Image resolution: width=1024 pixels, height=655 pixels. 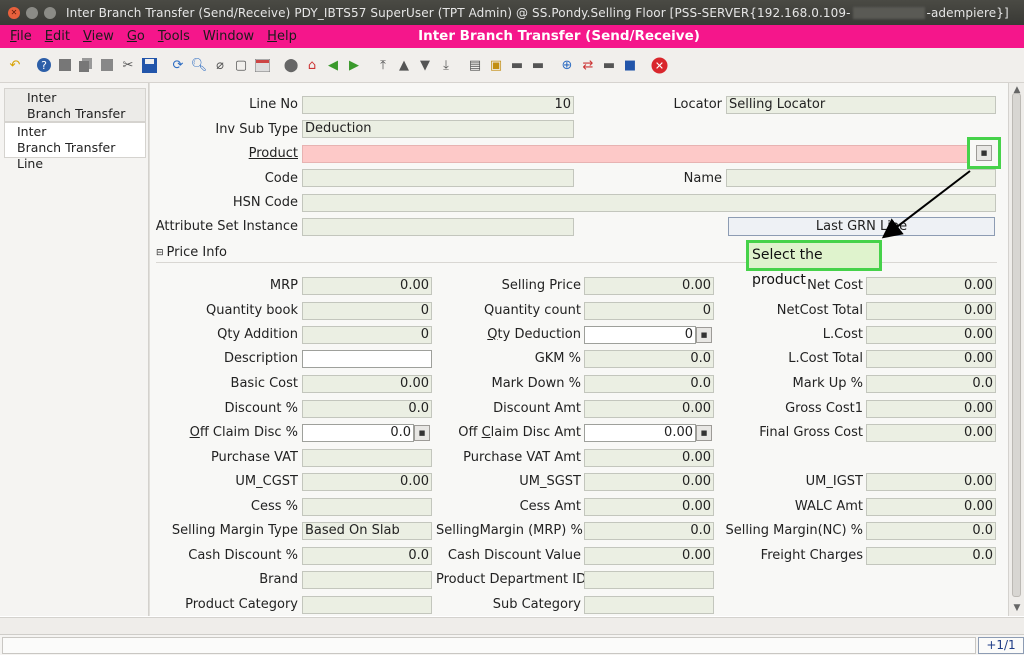 I want to click on find-icon: 🔍︎, so click(x=199, y=65).